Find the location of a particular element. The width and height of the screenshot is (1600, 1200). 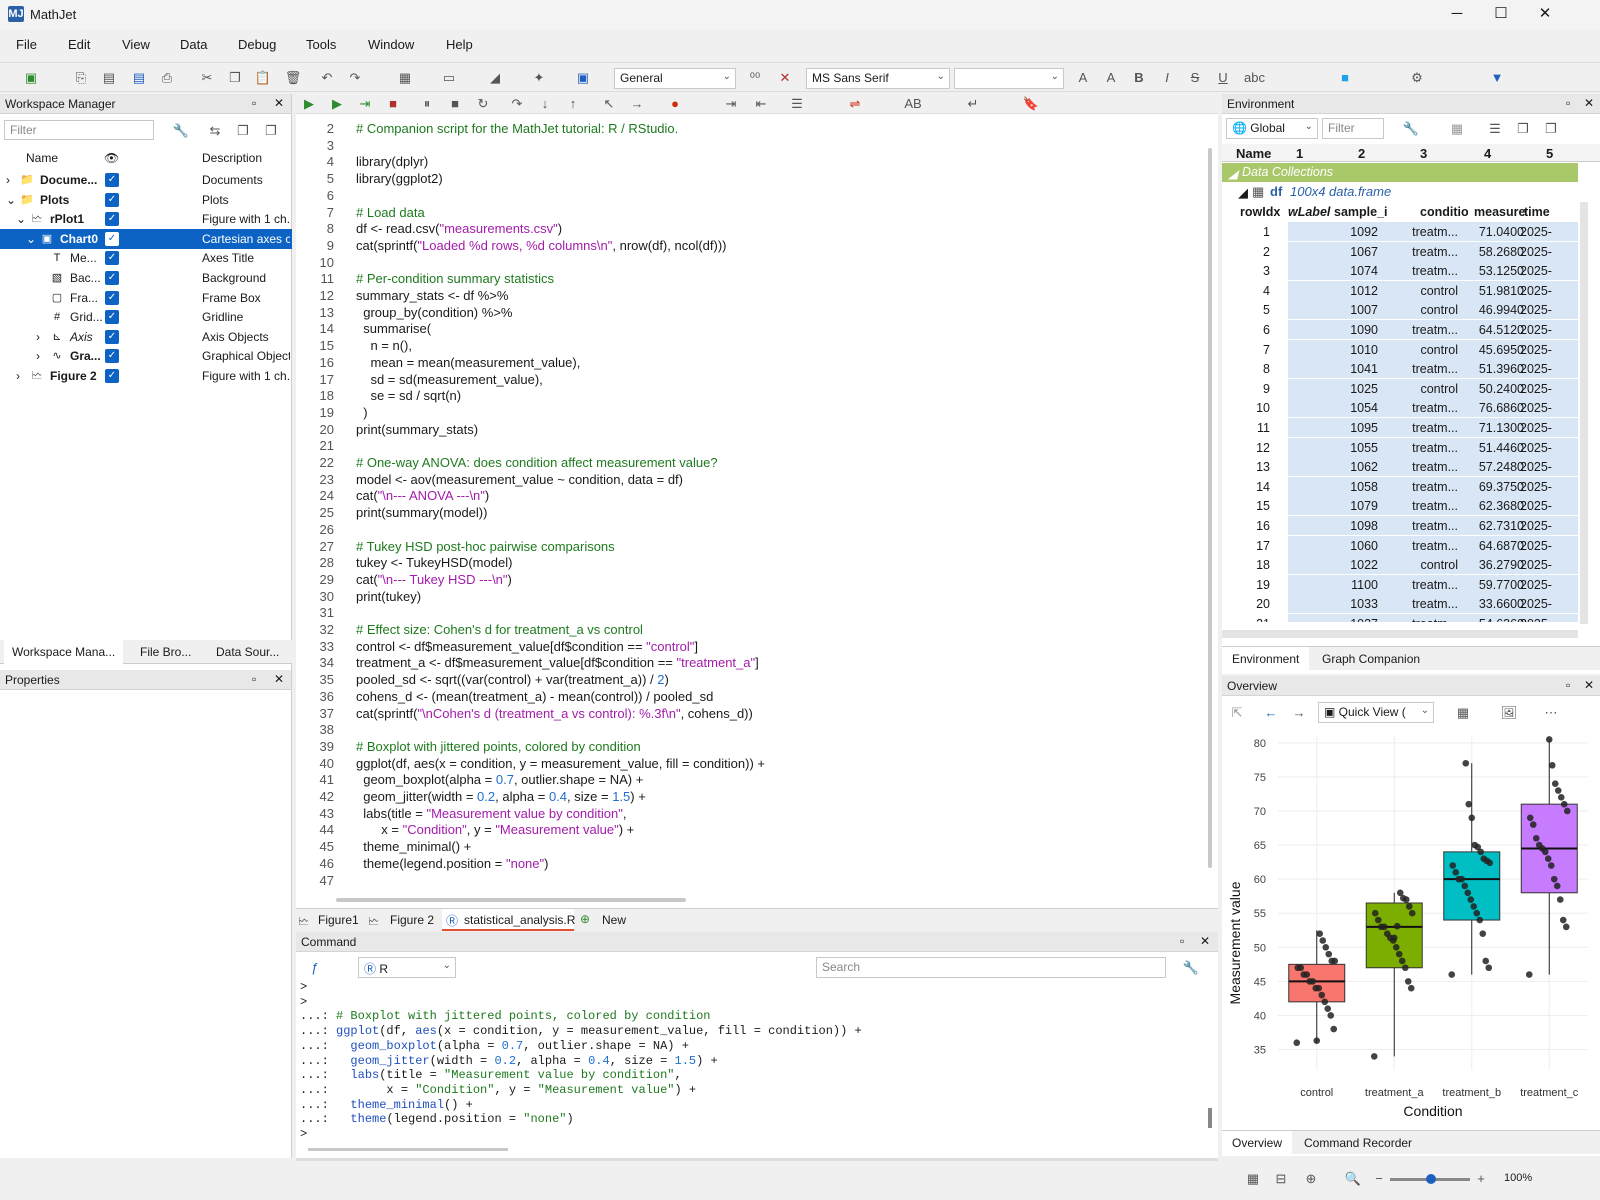

tree-row: T Me... ✓ Axes Title is located at coordinates (146, 258).